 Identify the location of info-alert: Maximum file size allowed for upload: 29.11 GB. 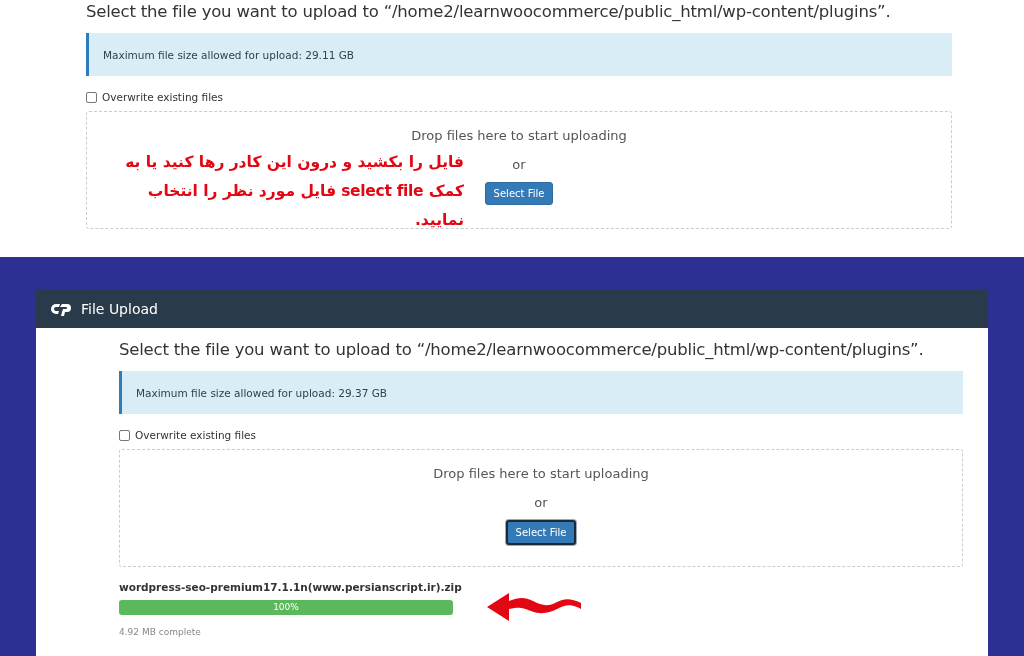
(519, 54).